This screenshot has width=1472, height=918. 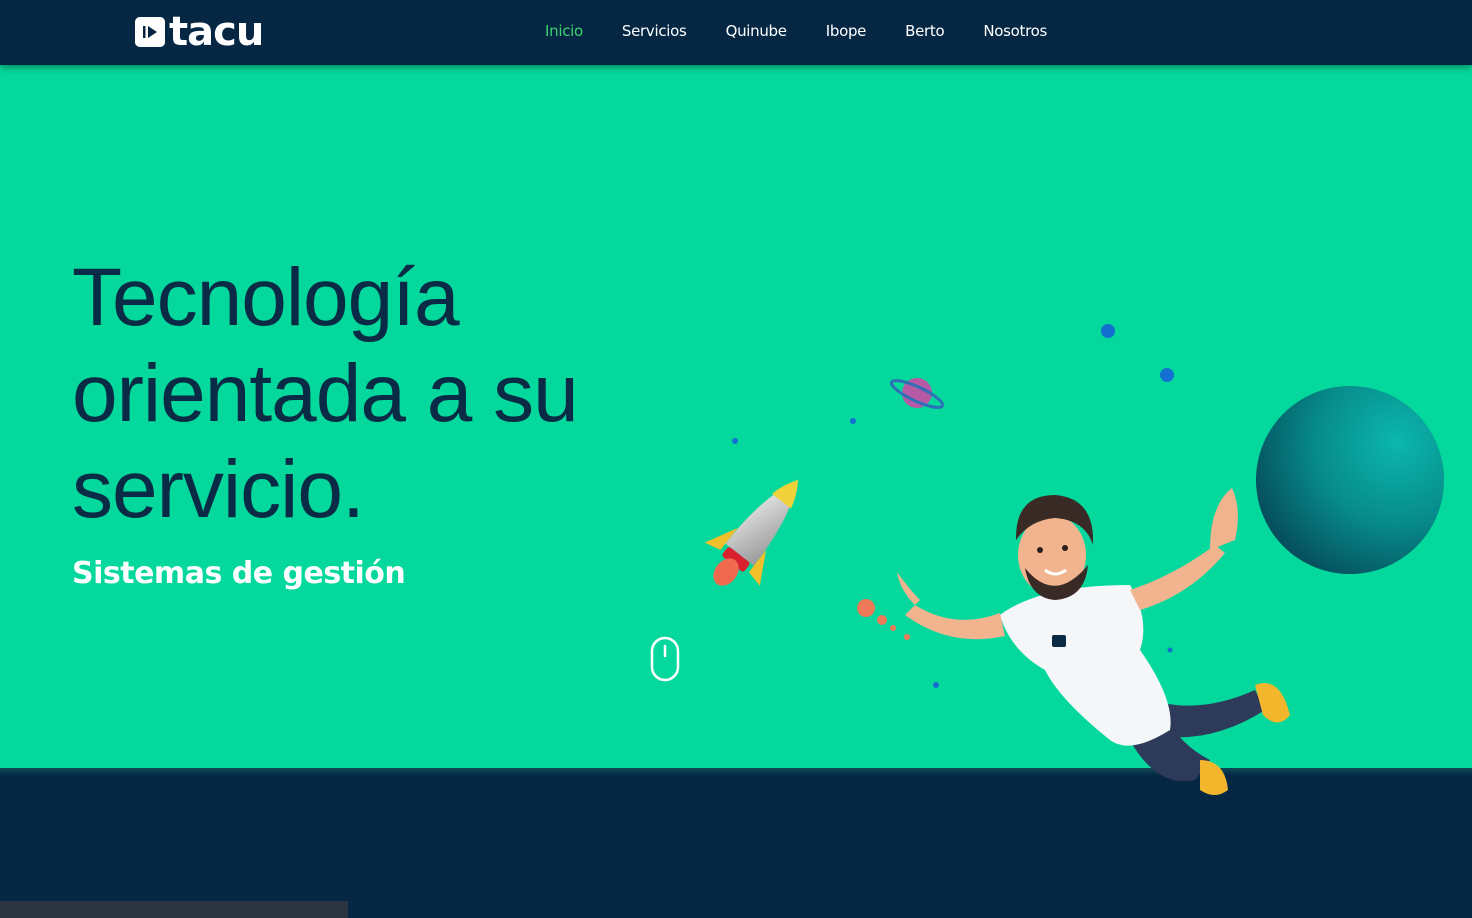 I want to click on brand-logo: tacu, so click(x=199, y=32).